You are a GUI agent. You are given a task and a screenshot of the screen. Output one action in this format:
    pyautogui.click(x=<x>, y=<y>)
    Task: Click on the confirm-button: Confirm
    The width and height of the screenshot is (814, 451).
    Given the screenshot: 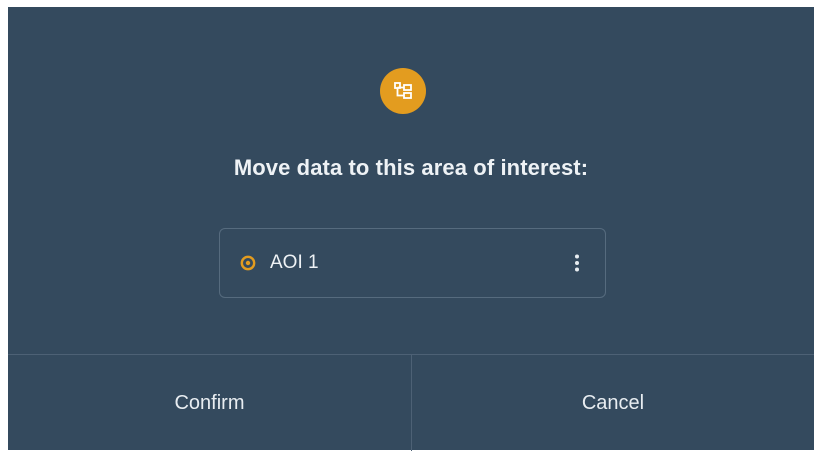 What is the action you would take?
    pyautogui.click(x=210, y=403)
    